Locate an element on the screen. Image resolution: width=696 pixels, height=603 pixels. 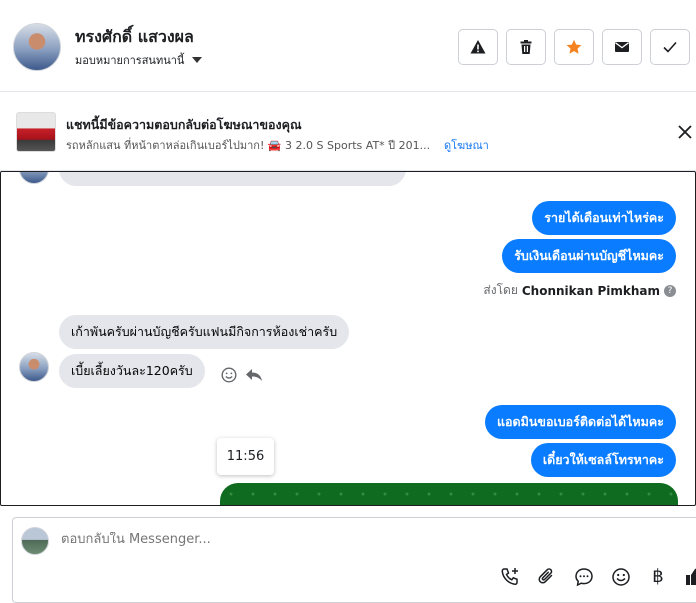
star-button is located at coordinates (574, 47).